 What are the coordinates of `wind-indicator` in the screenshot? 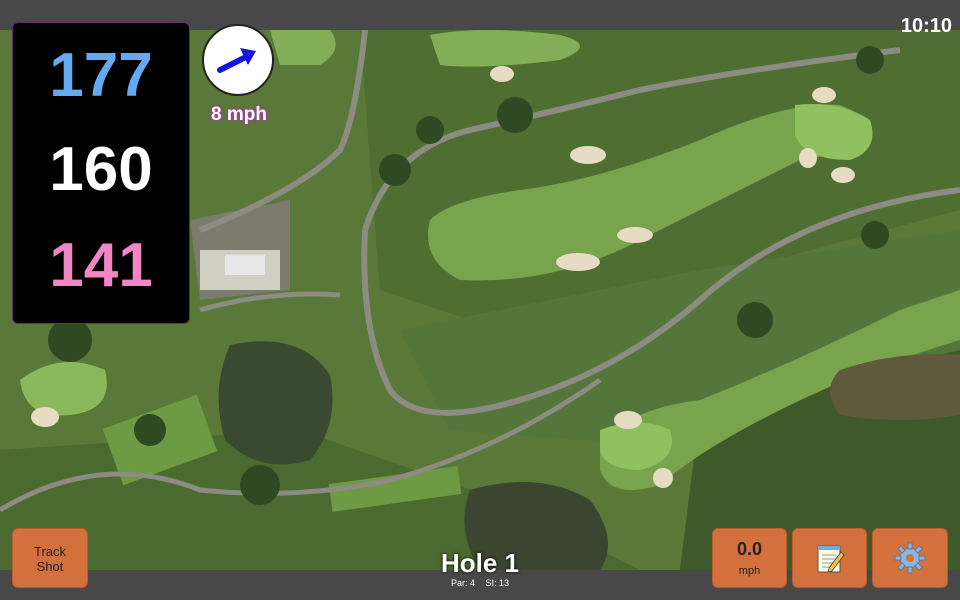 It's located at (238, 60).